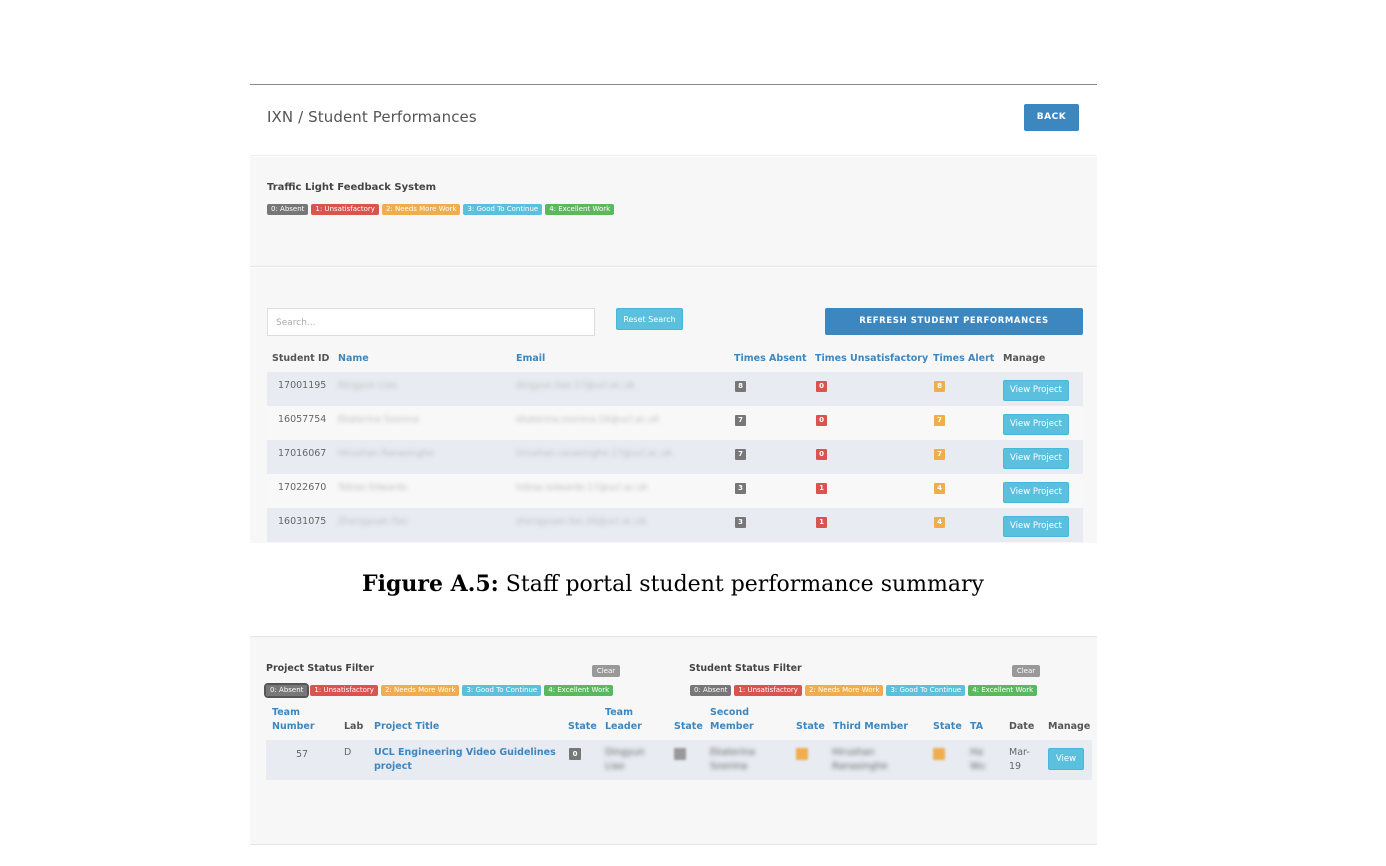 Image resolution: width=1386 pixels, height=866 pixels. What do you see at coordinates (732, 720) in the screenshot?
I see `column-header-second-member: Second Member` at bounding box center [732, 720].